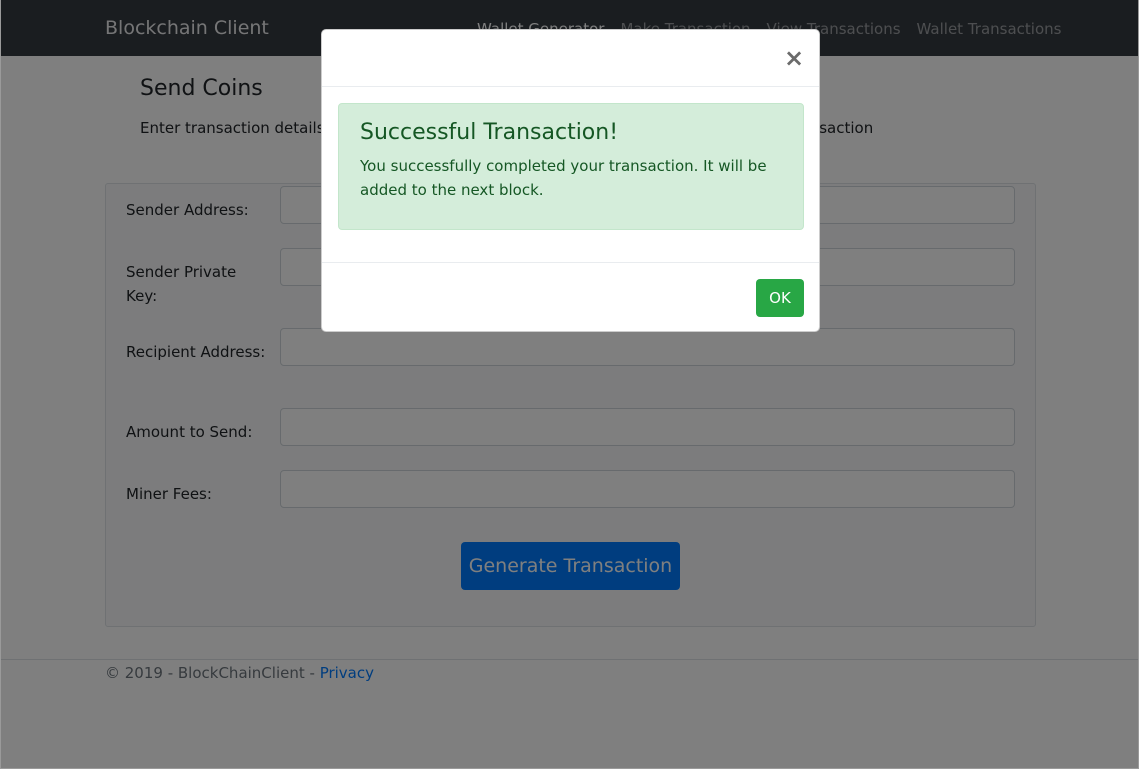 The width and height of the screenshot is (1139, 769). I want to click on modal-header: ×, so click(570, 58).